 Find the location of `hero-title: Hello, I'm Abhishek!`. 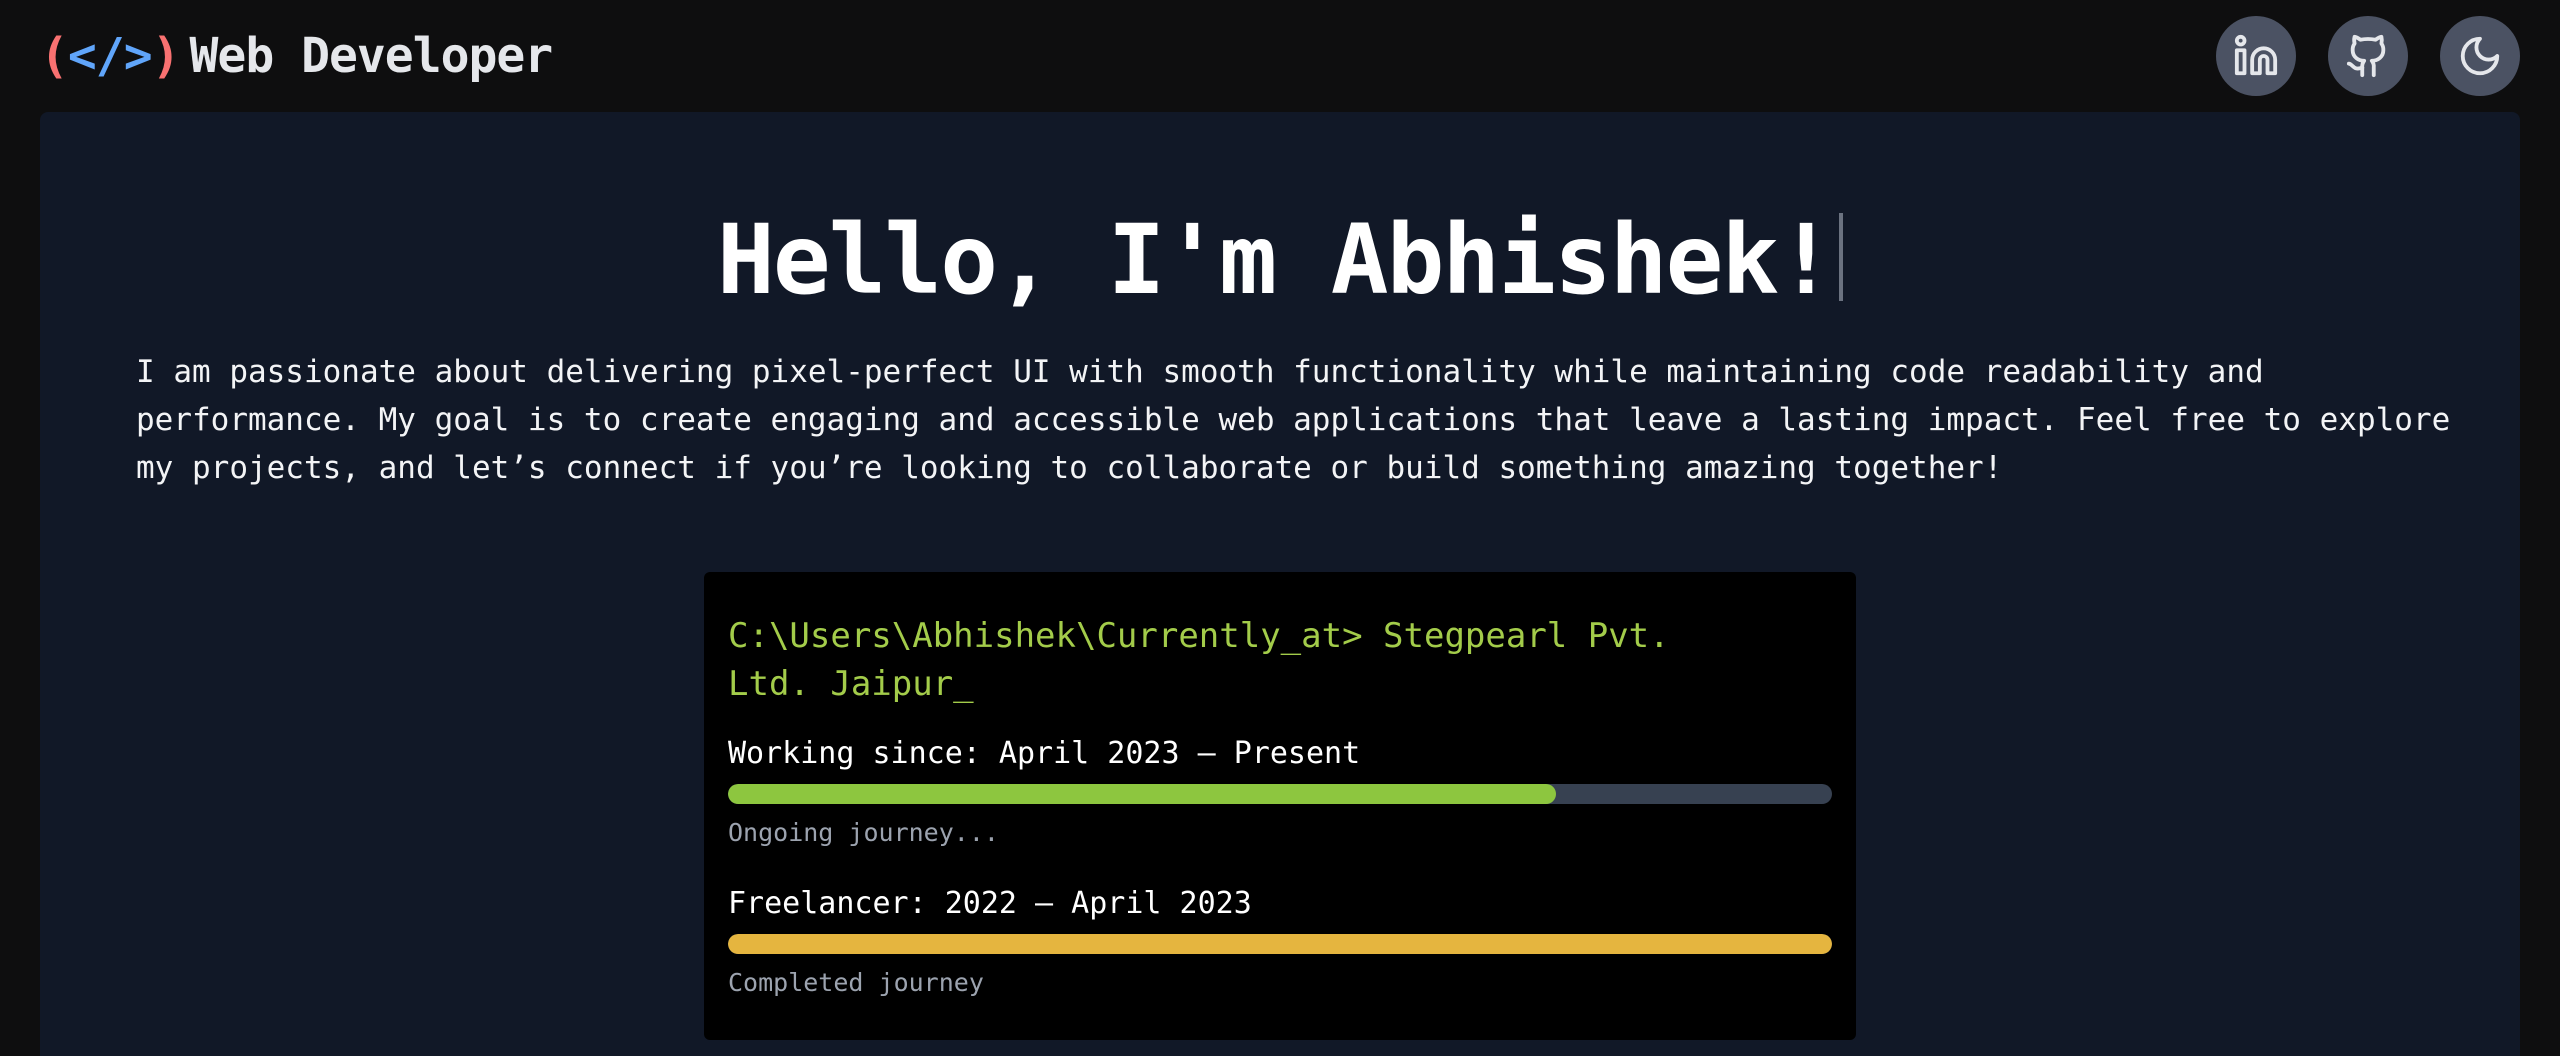

hero-title: Hello, I'm Abhishek! is located at coordinates (1280, 260).